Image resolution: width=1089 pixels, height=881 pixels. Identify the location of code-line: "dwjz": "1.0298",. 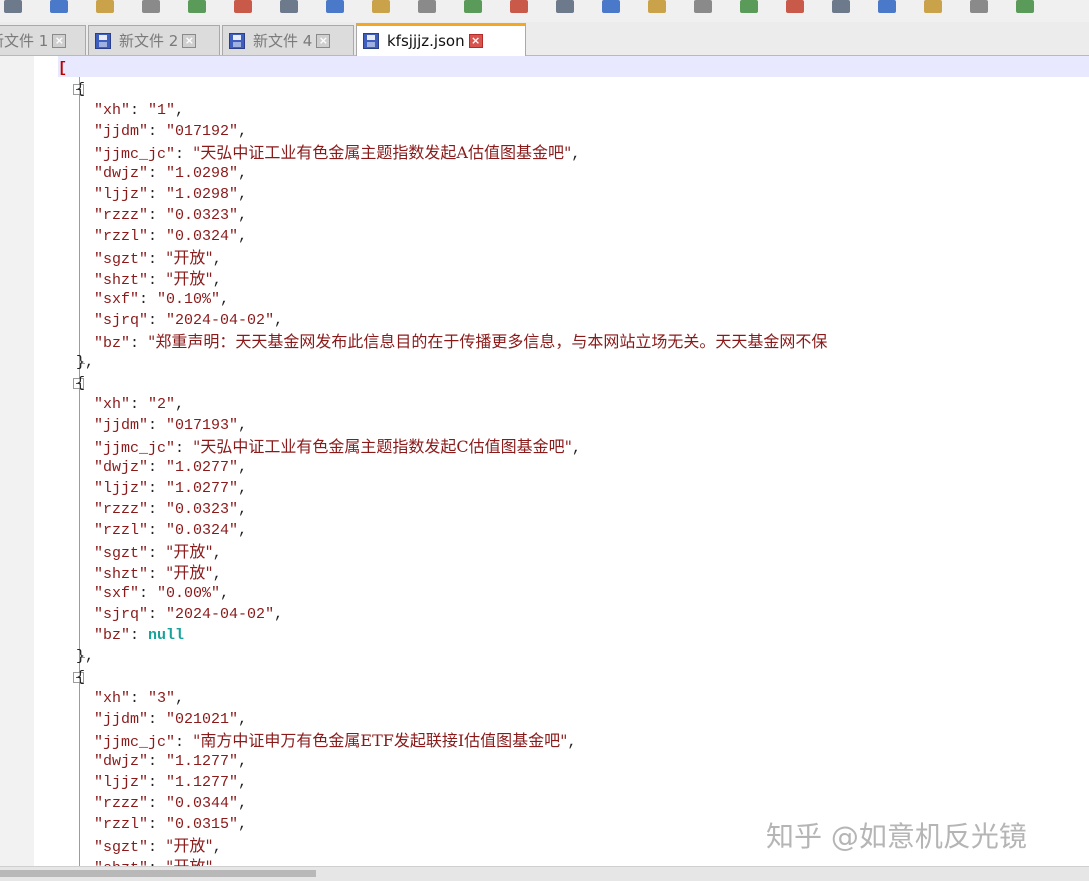
(442, 173).